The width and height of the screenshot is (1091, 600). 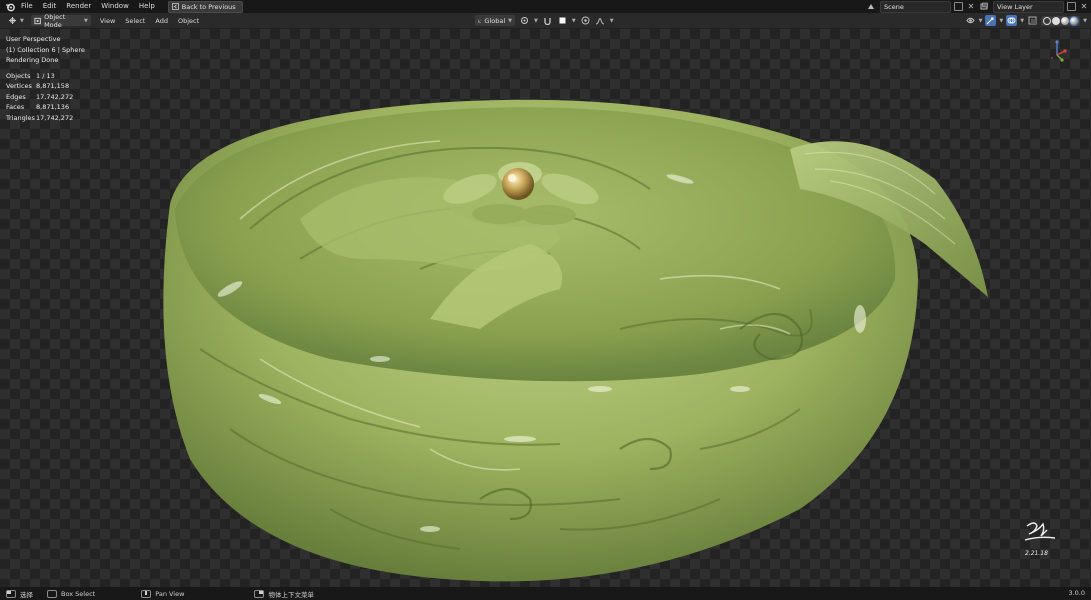 What do you see at coordinates (146, 593) in the screenshot?
I see `middle-mouse-icon` at bounding box center [146, 593].